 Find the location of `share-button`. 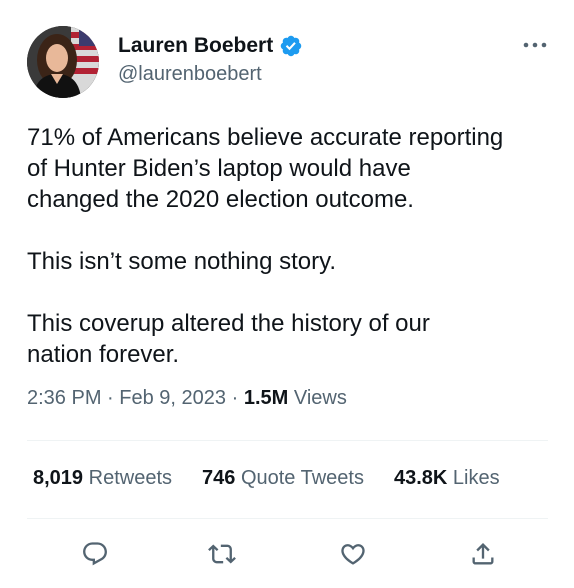

share-button is located at coordinates (483, 554).